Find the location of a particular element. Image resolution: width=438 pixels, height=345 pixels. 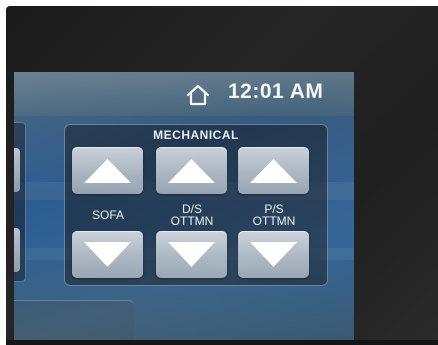

ps-ottmn-up-button is located at coordinates (273, 170).